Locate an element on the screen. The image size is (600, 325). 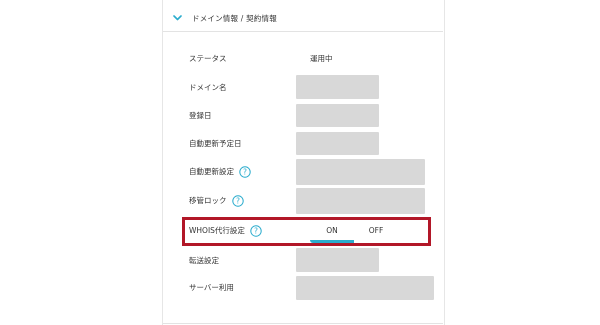
redacted-registered is located at coordinates (337, 115).